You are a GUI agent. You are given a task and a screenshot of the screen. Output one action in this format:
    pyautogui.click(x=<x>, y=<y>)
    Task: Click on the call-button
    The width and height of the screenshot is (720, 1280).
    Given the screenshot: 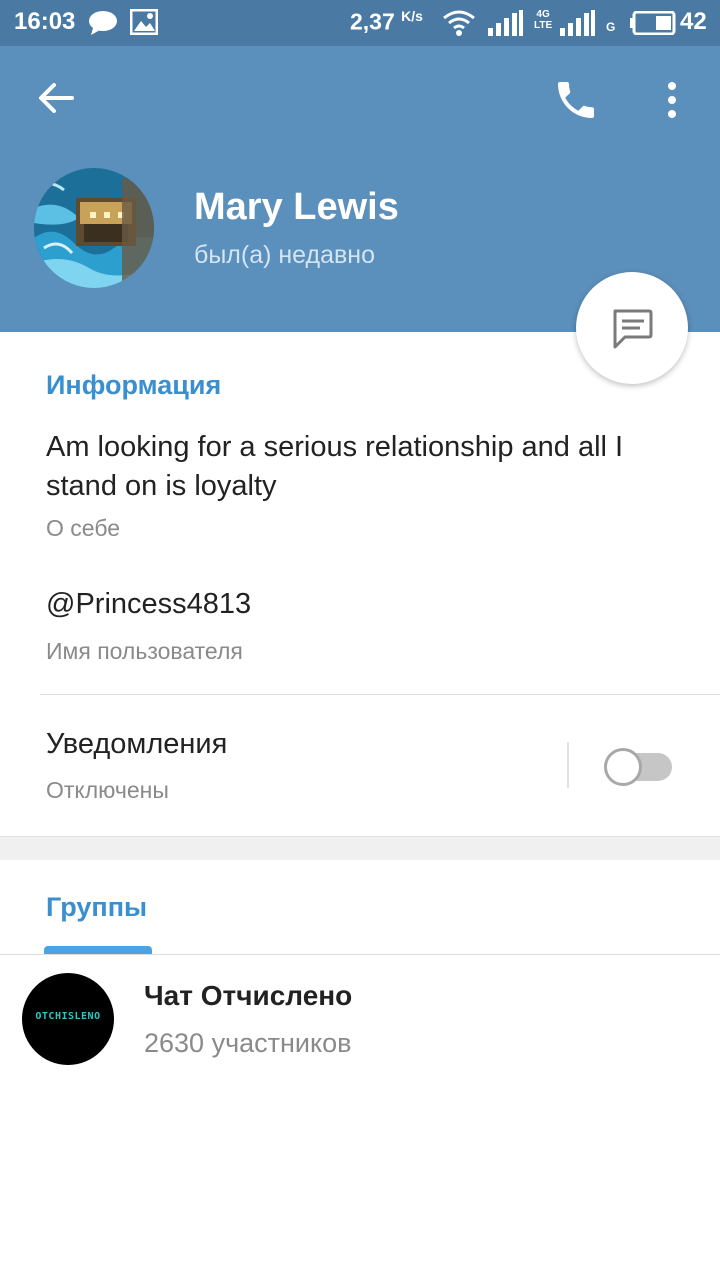 What is the action you would take?
    pyautogui.click(x=576, y=100)
    